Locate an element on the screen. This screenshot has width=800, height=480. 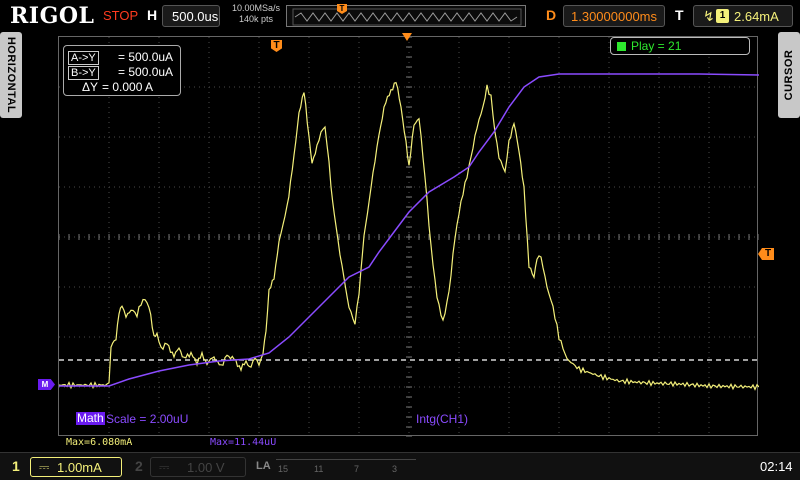
la-tick: 11 is located at coordinates (319, 469).